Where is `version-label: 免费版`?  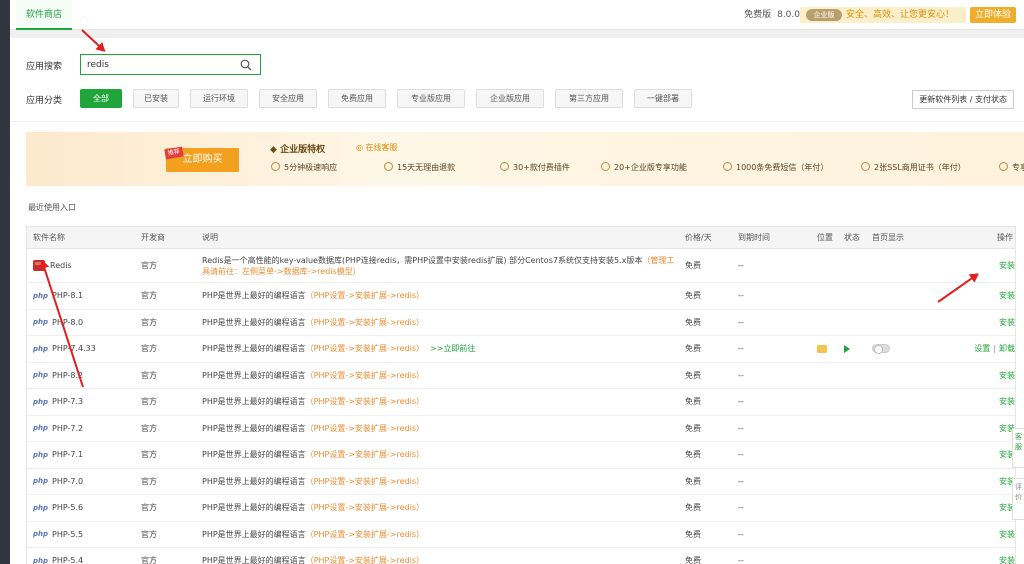
version-label: 免费版 is located at coordinates (758, 15).